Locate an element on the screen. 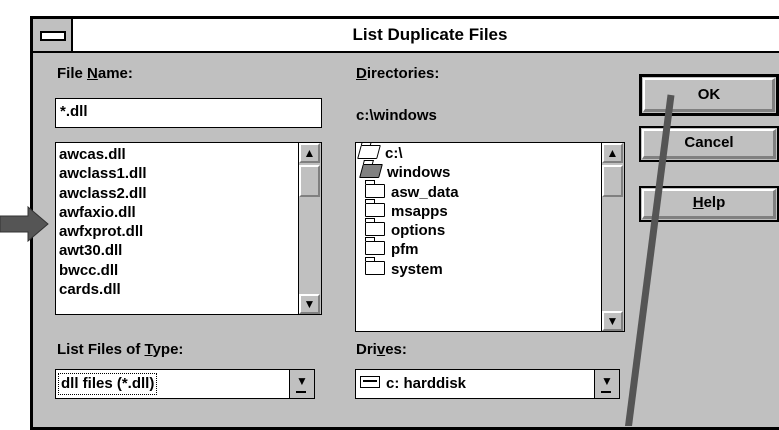 This screenshot has height=430, width=779. list-item: bwcc.dll is located at coordinates (178, 270).